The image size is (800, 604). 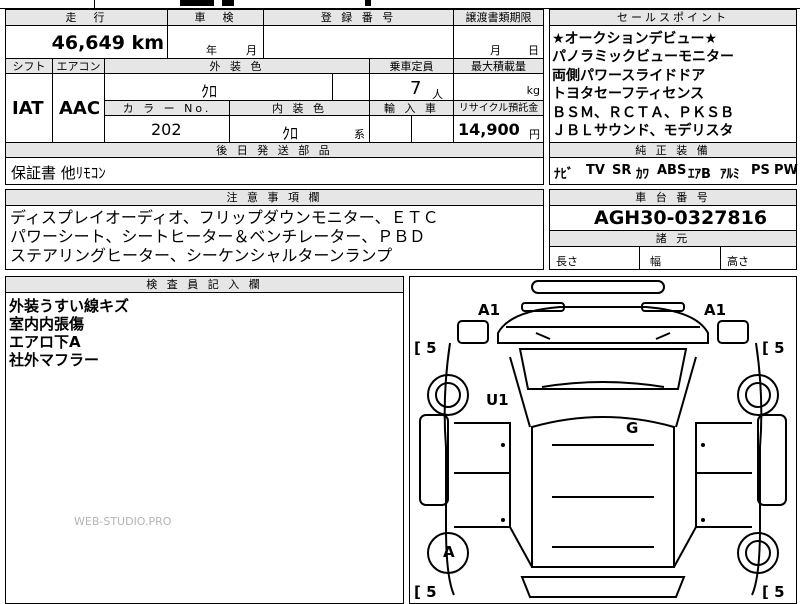 I want to click on delivery-parts-value: 保証書 他ﾘﾓｺﾝ, so click(x=58, y=173).